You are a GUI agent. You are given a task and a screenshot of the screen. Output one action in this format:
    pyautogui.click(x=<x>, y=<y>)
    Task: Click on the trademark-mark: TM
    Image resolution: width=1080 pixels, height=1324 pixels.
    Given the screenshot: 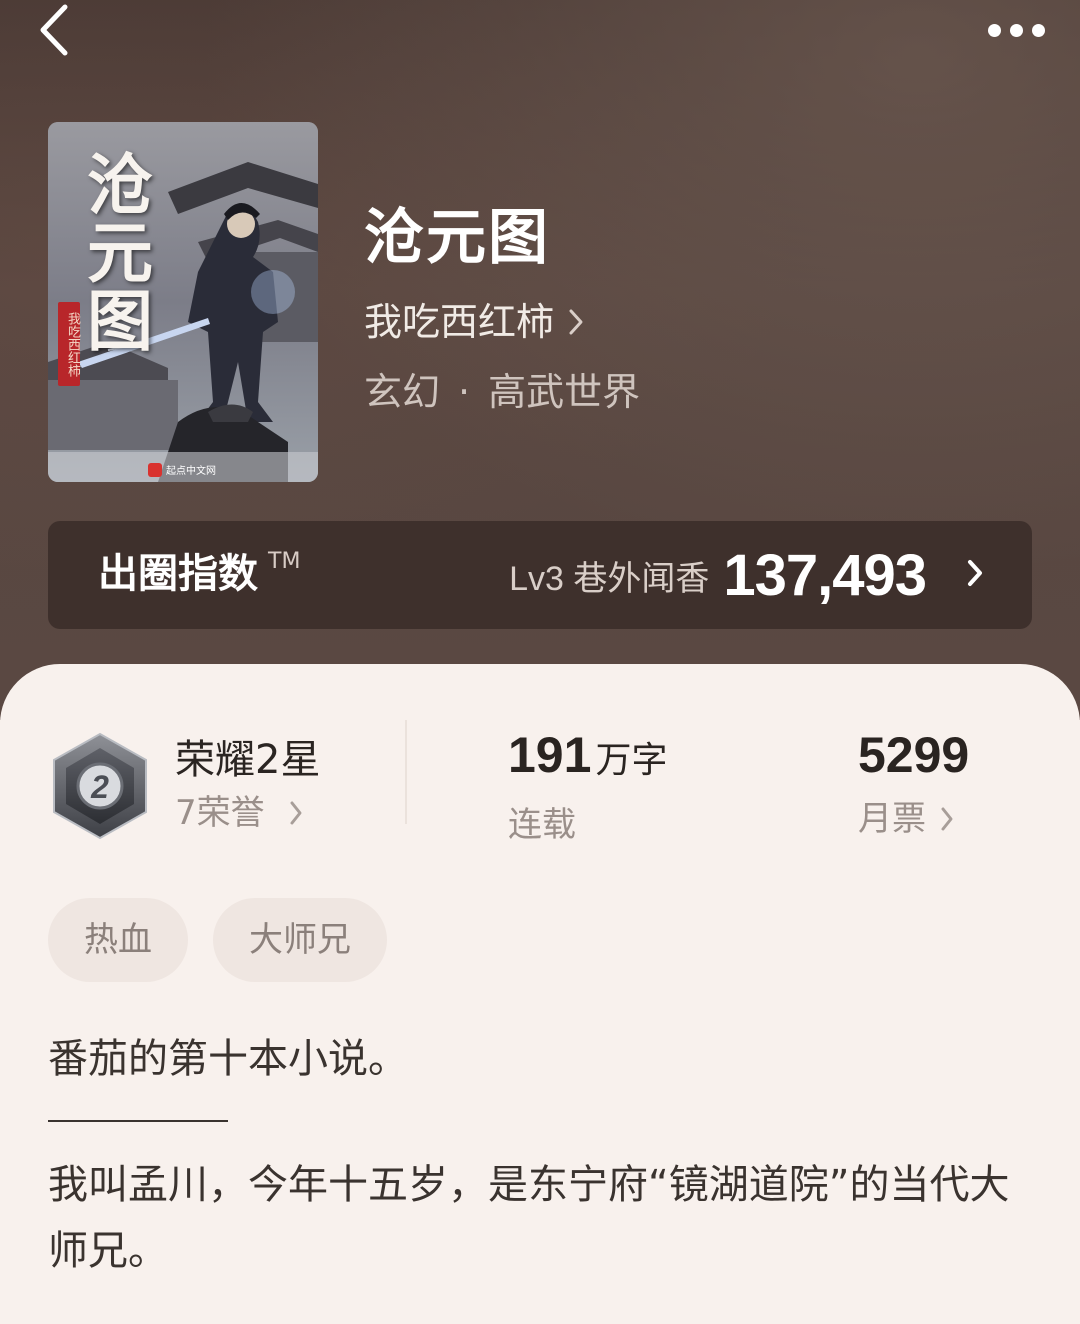 What is the action you would take?
    pyautogui.click(x=284, y=561)
    